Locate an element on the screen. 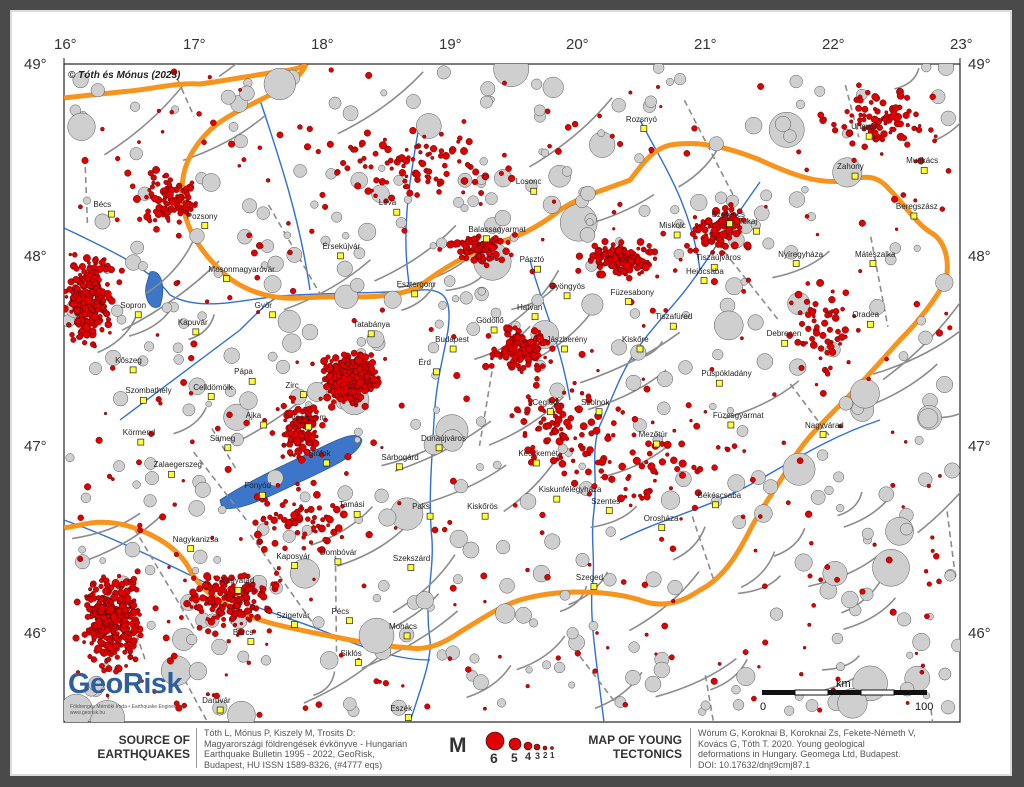 The height and width of the screenshot is (787, 1024). town-label: Kőszeg is located at coordinates (128, 360).